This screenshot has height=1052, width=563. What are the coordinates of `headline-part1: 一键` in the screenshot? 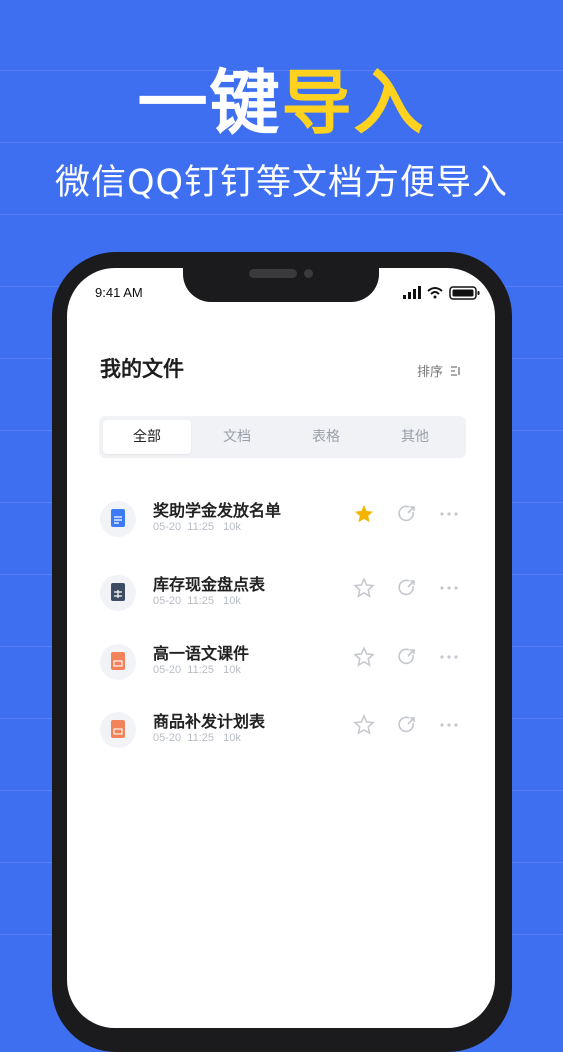 It's located at (209, 103).